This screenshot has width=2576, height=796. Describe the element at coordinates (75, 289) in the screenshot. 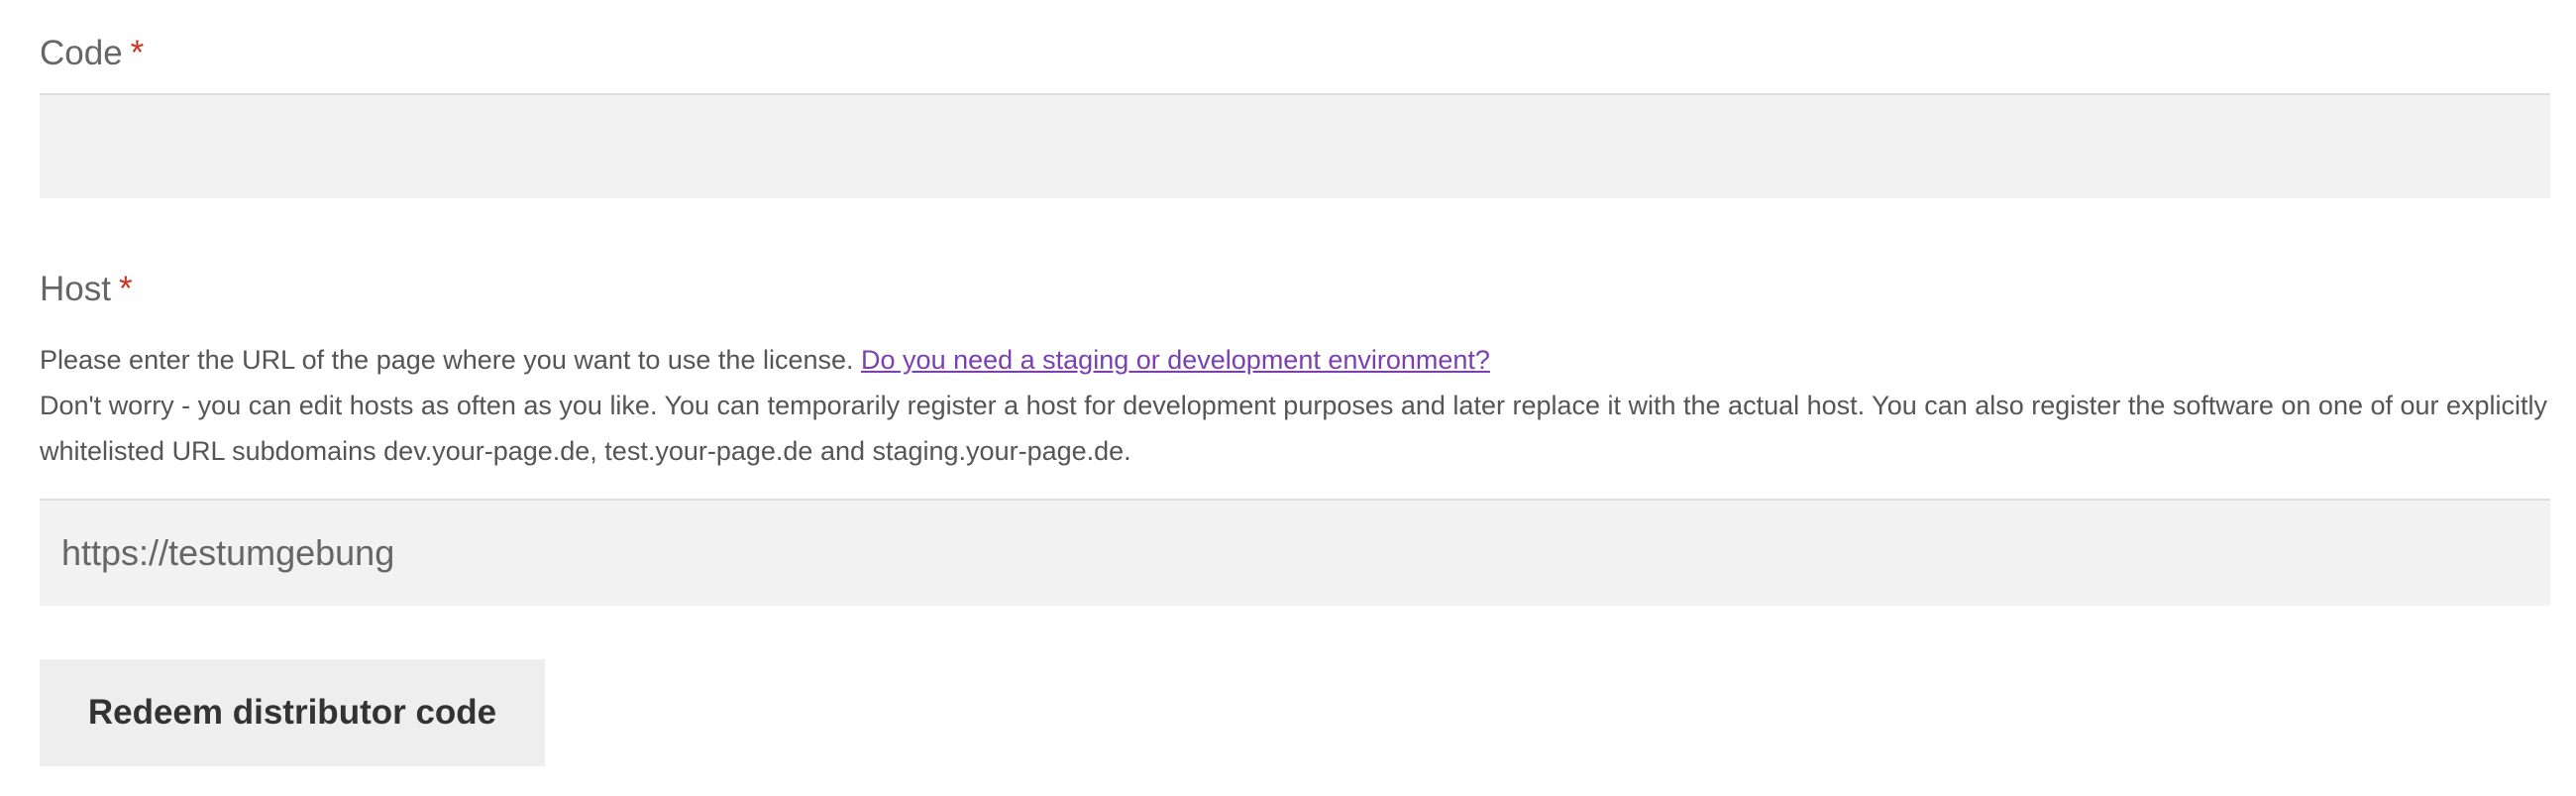

I see `host-label-text: Host` at that location.